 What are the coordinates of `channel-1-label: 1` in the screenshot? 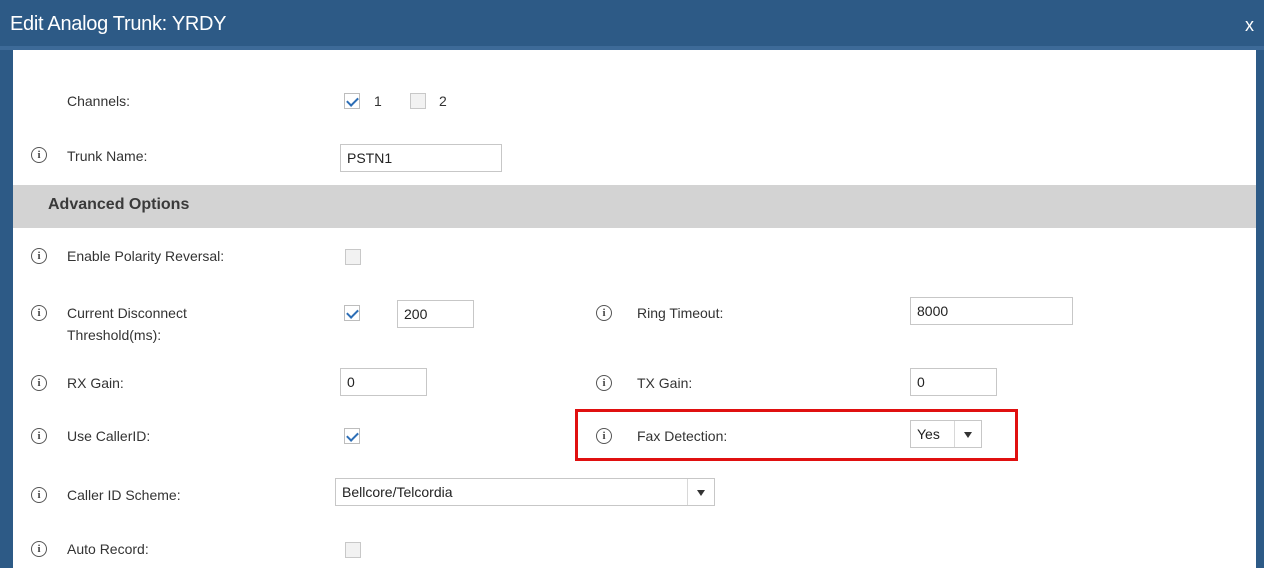 It's located at (378, 101).